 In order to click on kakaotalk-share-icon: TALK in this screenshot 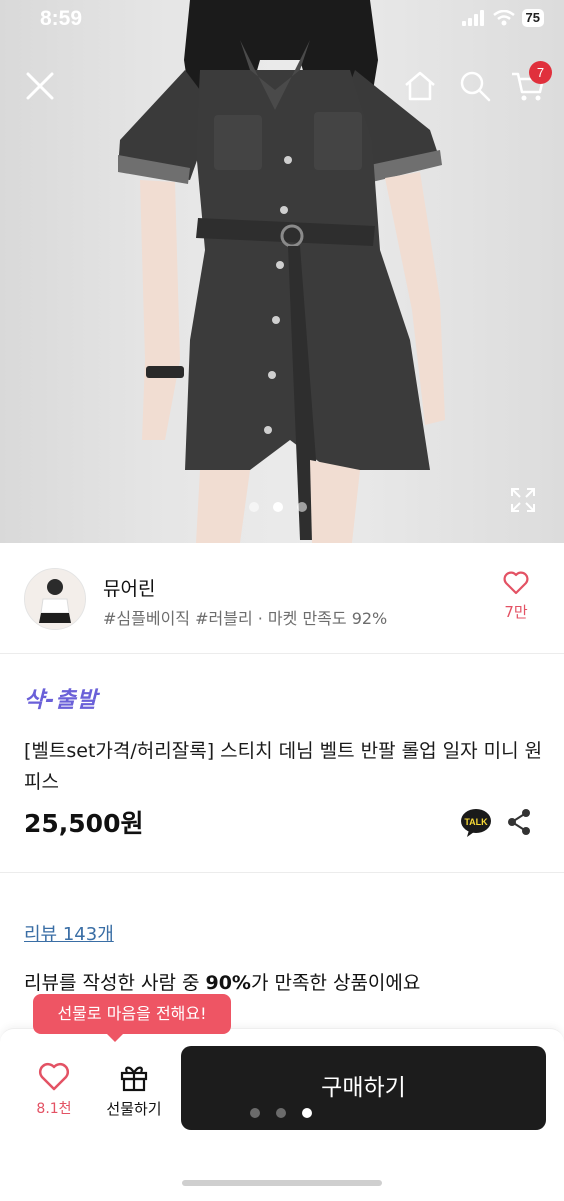, I will do `click(476, 823)`.